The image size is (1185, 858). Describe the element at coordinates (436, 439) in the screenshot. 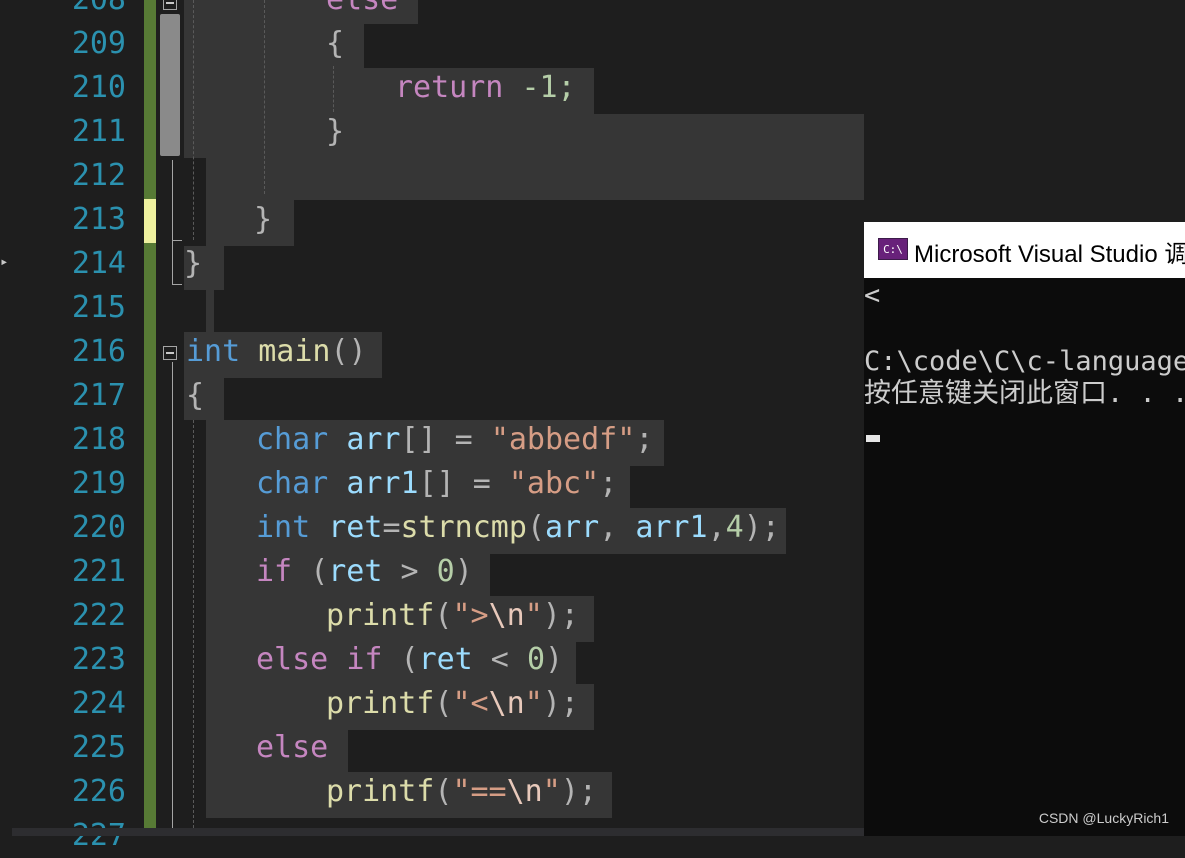

I see `operator: [] =` at that location.